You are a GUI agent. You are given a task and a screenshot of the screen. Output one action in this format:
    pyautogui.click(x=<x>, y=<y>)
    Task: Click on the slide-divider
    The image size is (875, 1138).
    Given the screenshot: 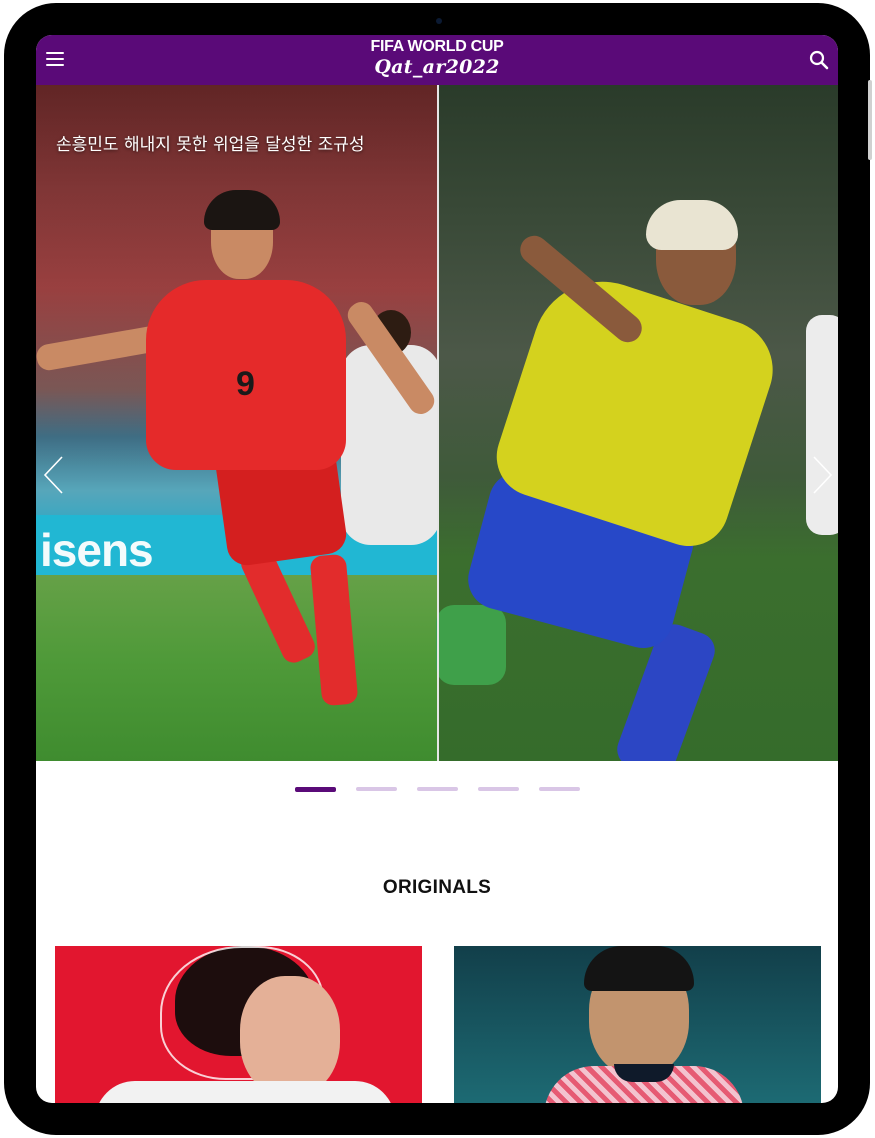 What is the action you would take?
    pyautogui.click(x=438, y=423)
    